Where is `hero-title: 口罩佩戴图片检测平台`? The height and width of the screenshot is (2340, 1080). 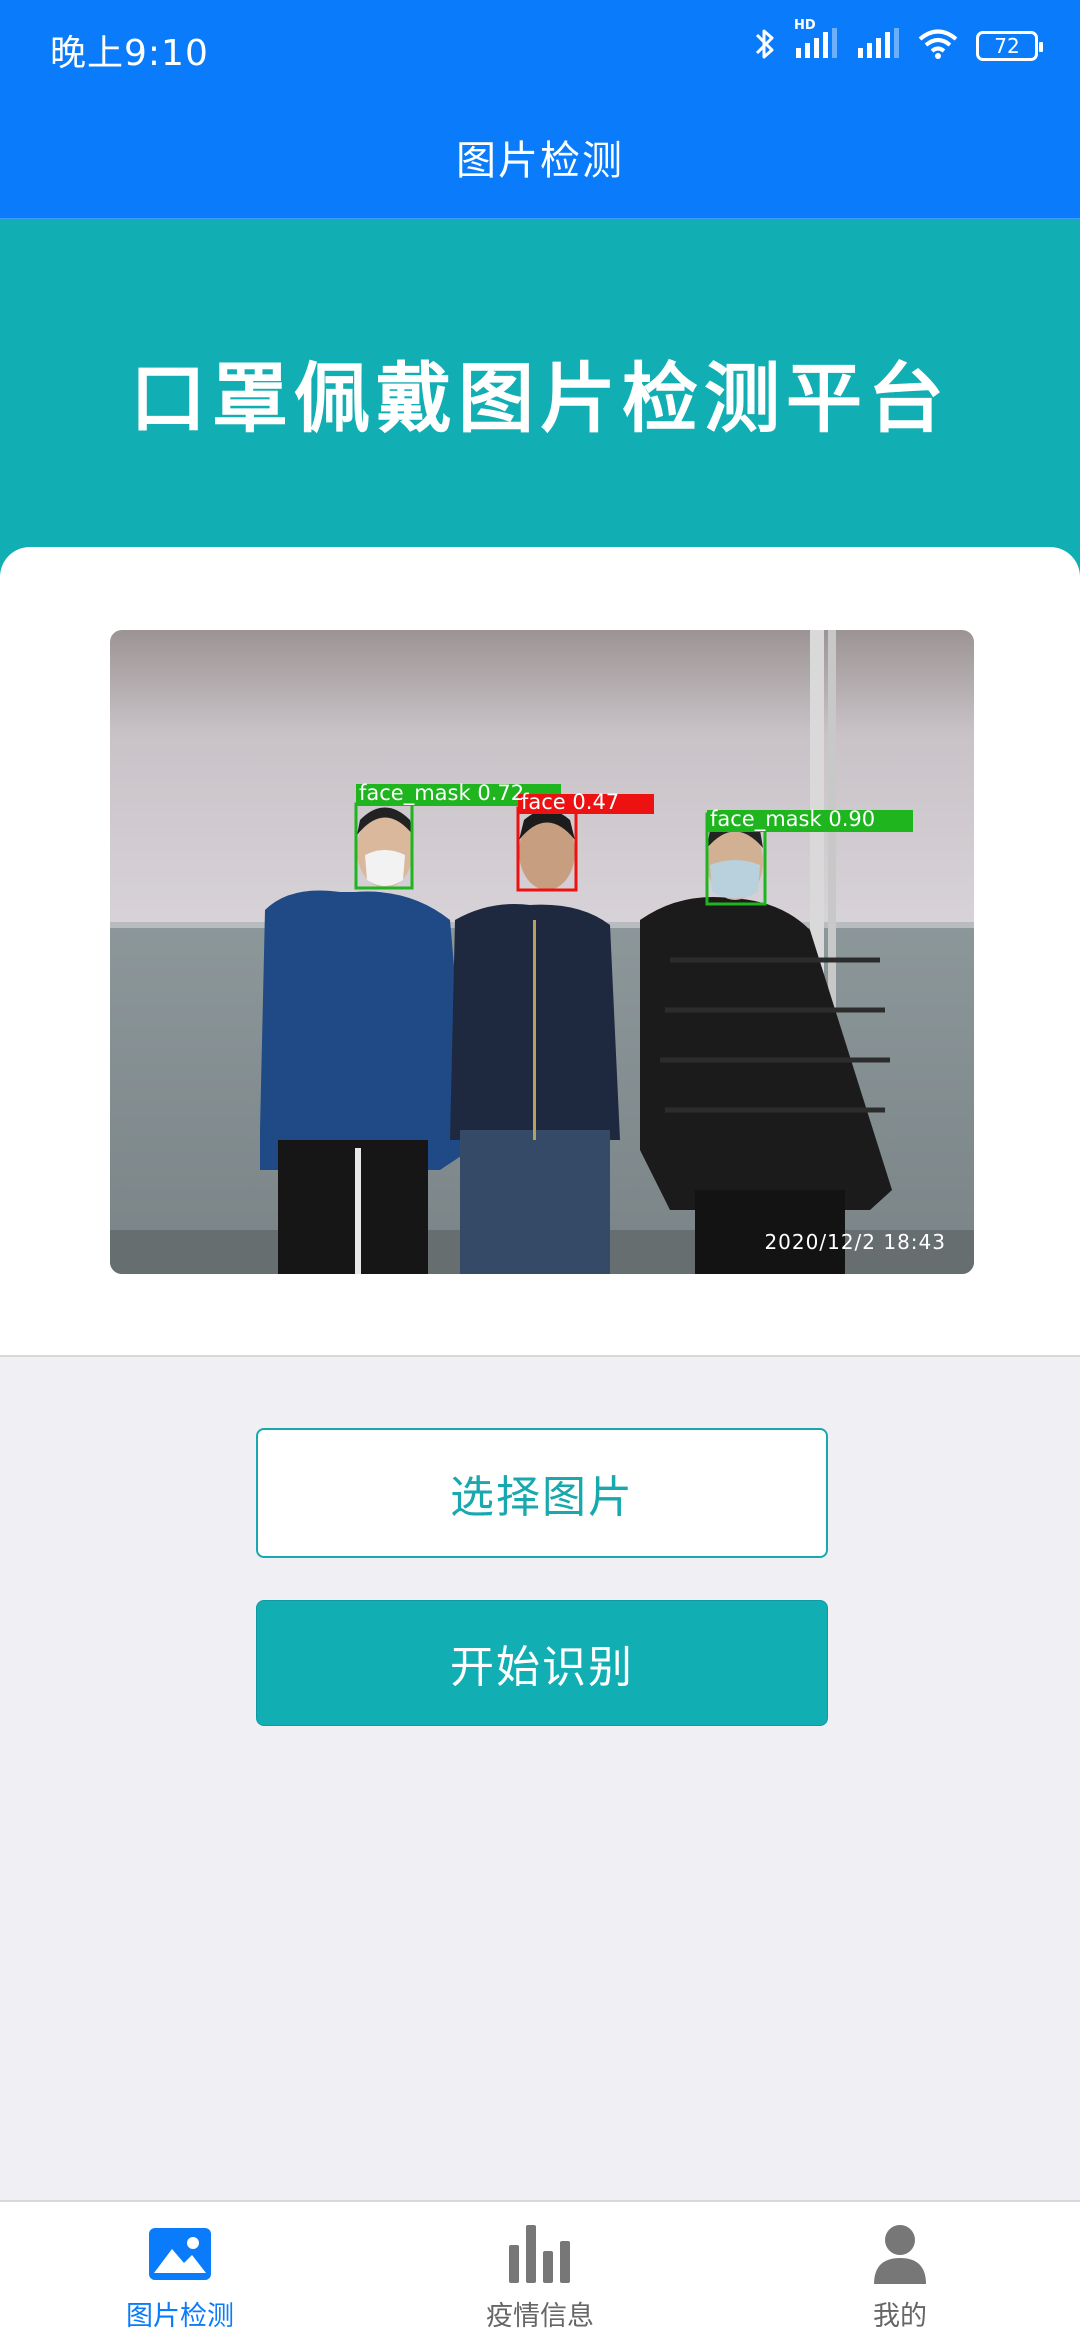 hero-title: 口罩佩戴图片检测平台 is located at coordinates (540, 398).